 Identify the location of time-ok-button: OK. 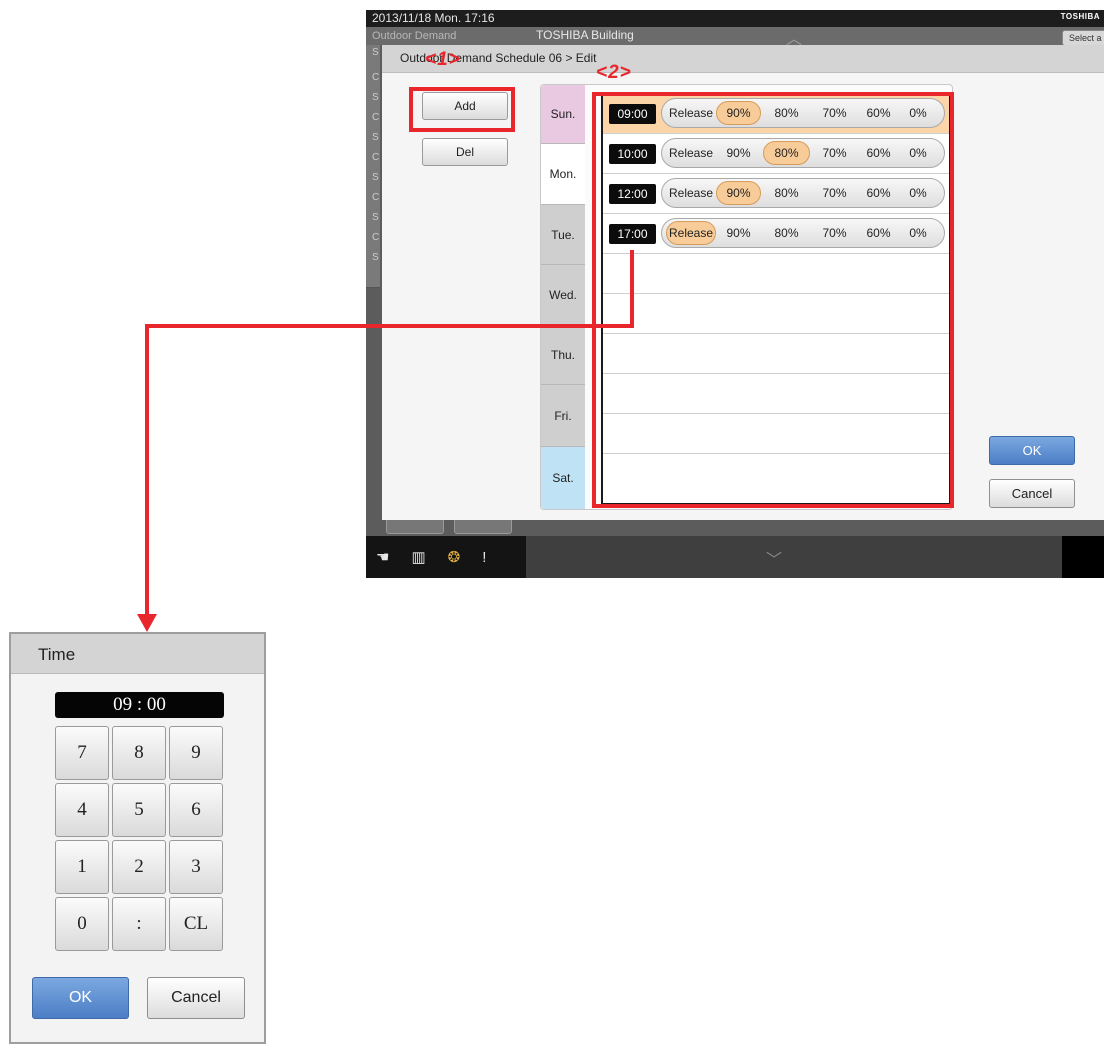
(80, 998).